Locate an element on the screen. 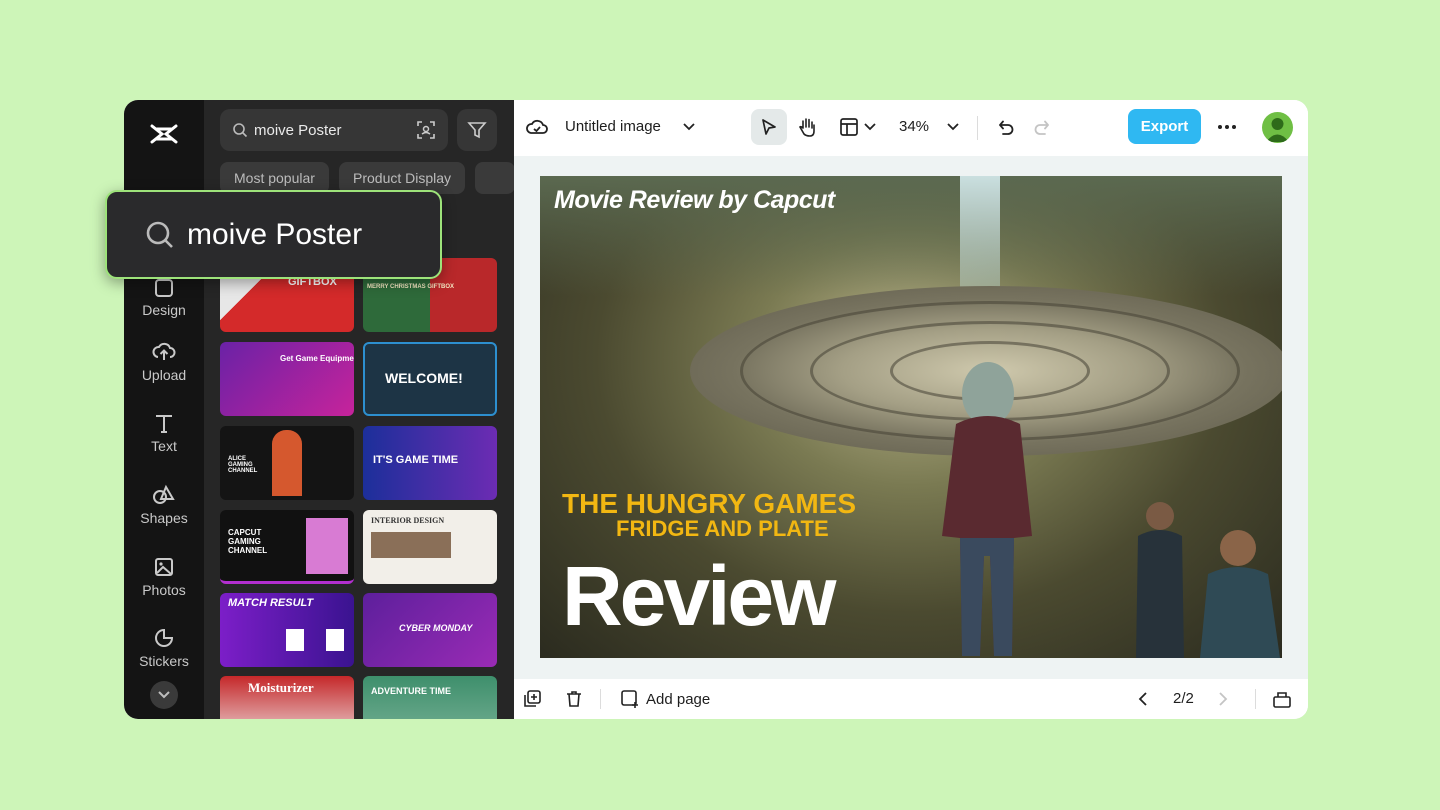 The image size is (1440, 810). rail-item-shapes: Shapes is located at coordinates (164, 505).